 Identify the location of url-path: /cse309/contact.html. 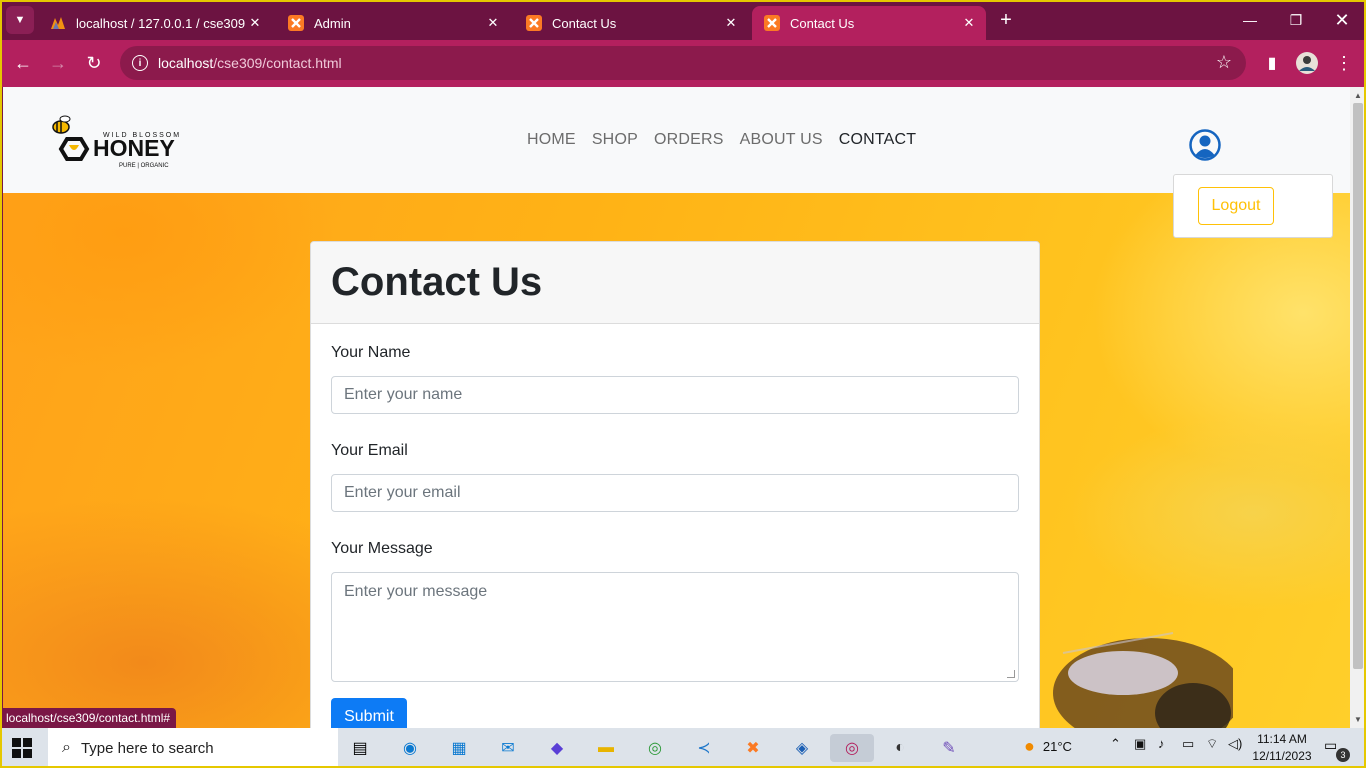
(277, 63).